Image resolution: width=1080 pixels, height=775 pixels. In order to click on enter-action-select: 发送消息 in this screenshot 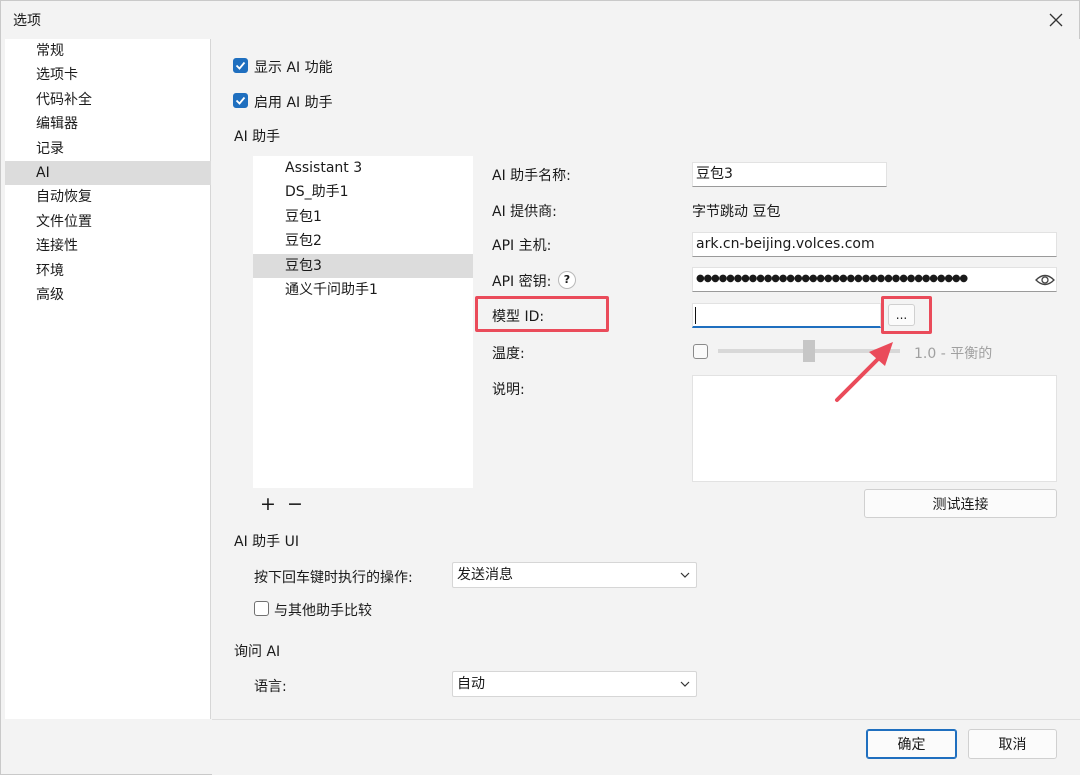, I will do `click(574, 575)`.